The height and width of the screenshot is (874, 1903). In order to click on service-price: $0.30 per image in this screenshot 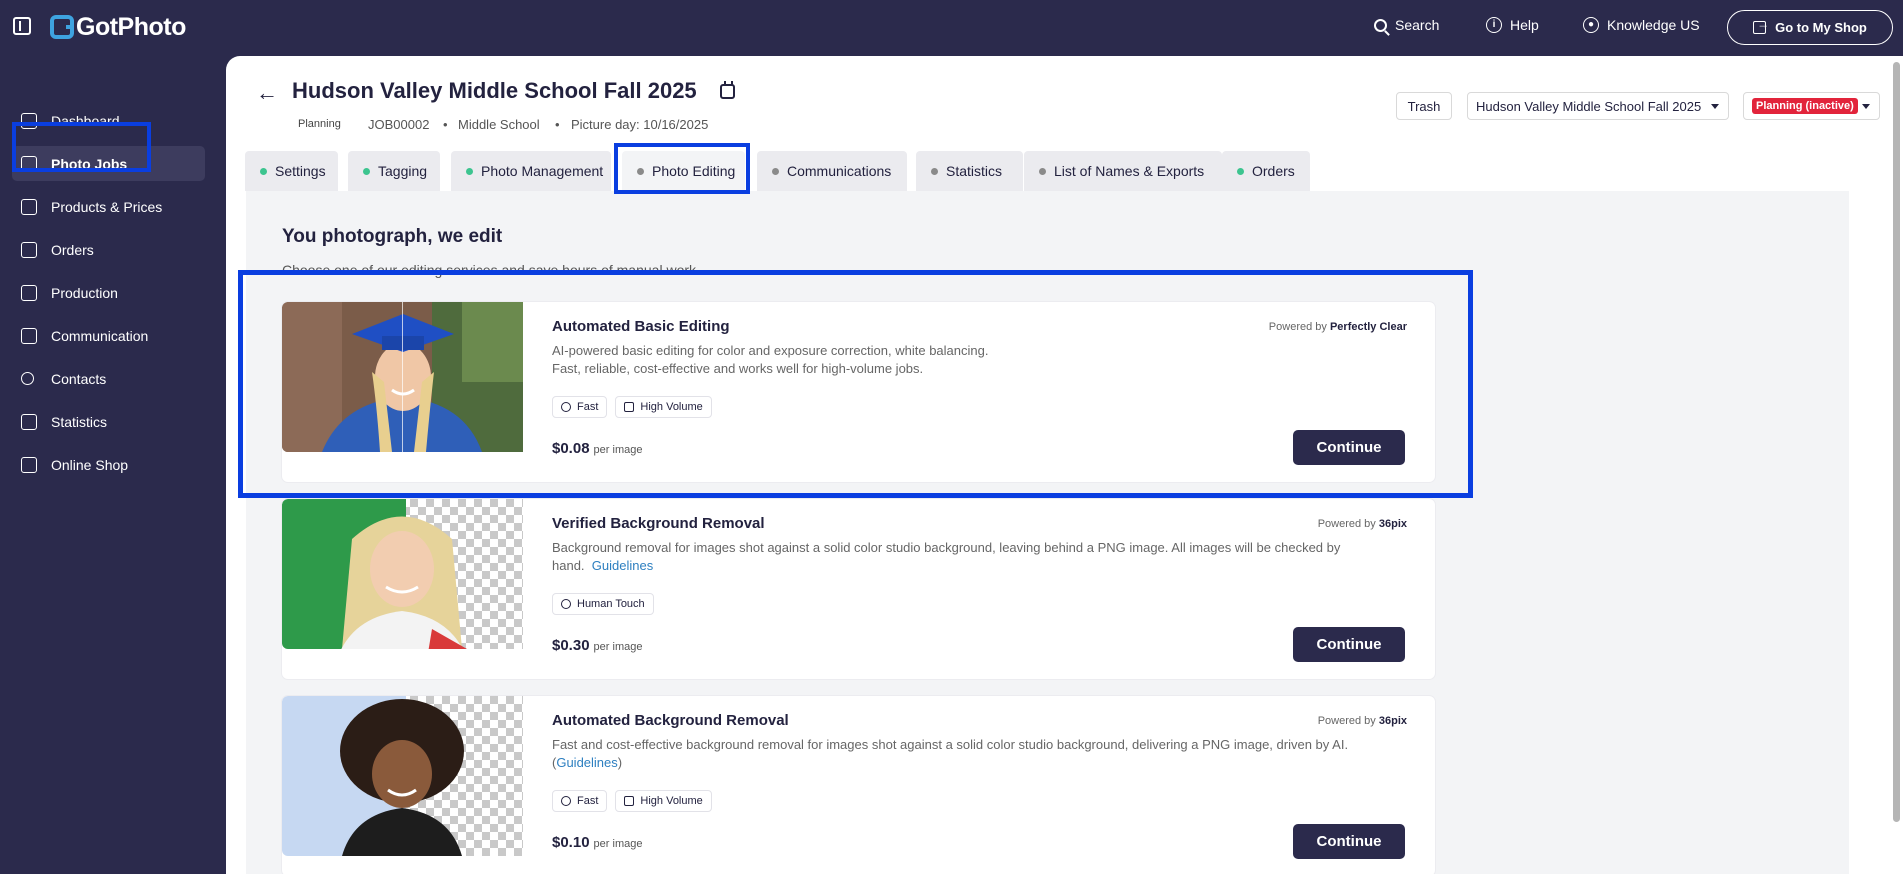, I will do `click(597, 645)`.